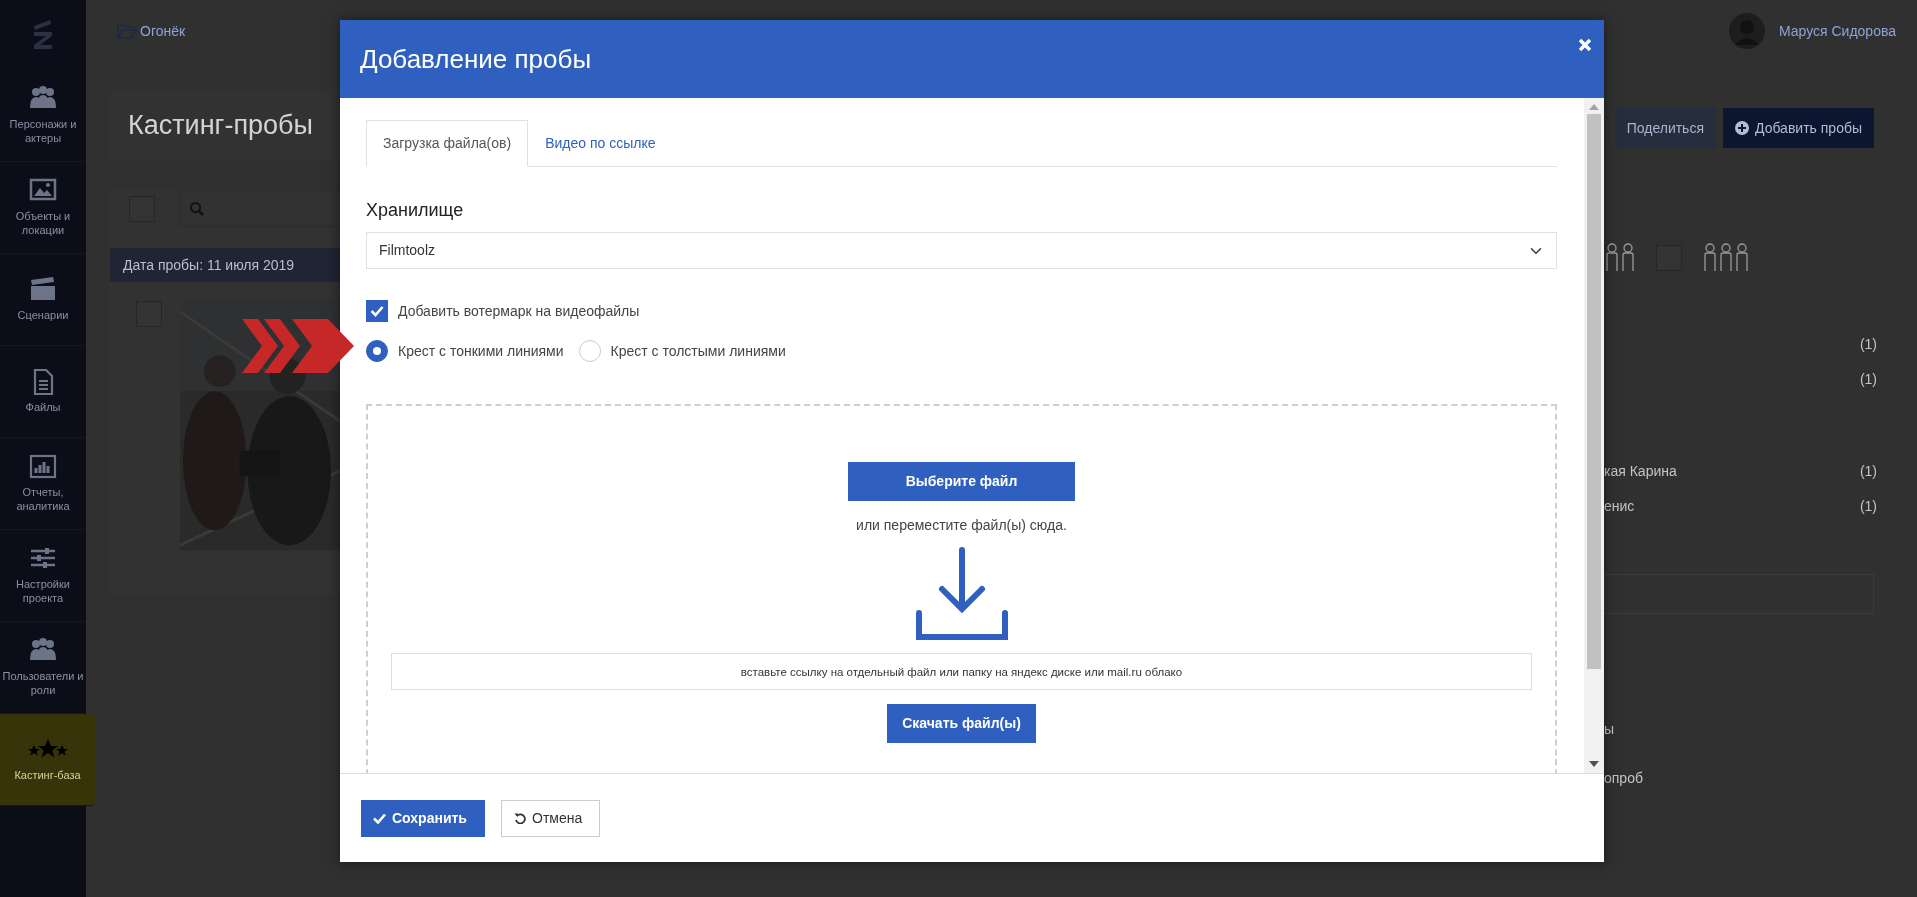  Describe the element at coordinates (961, 723) in the screenshot. I see `download-button: Скачать файл(ы)` at that location.